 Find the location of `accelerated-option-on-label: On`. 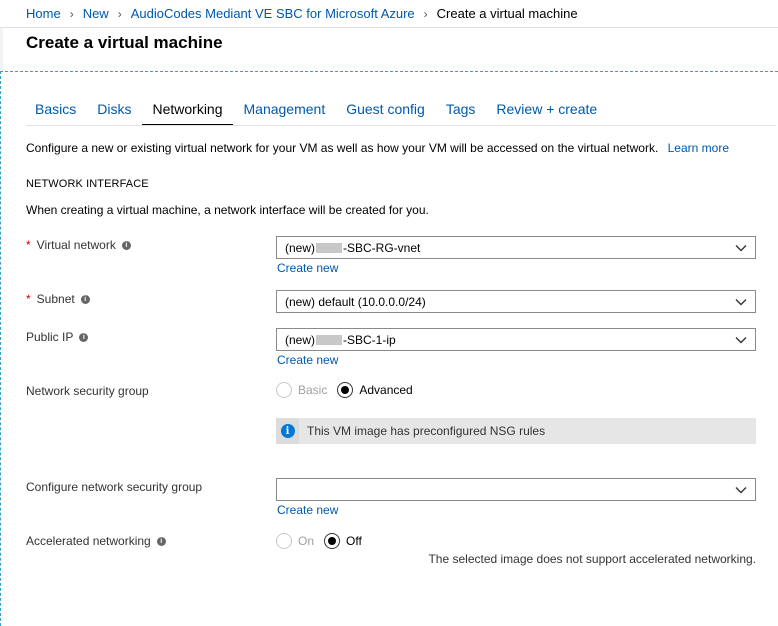

accelerated-option-on-label: On is located at coordinates (306, 541).